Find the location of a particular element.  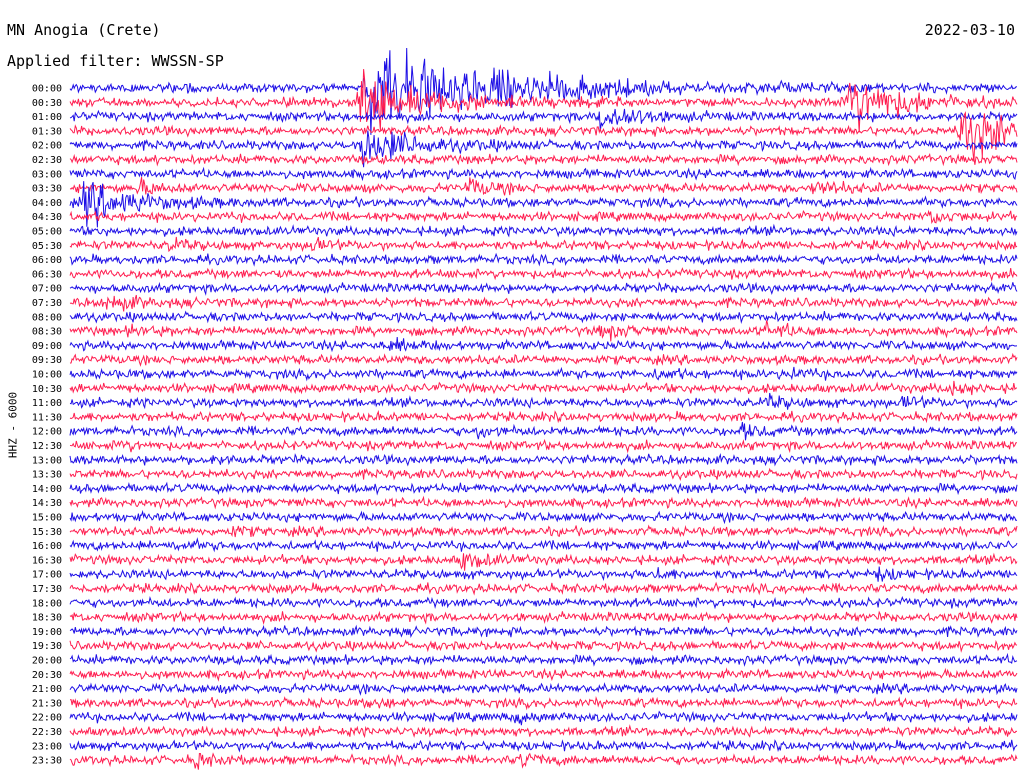

row-time-label: 00:00 is located at coordinates (47, 89).